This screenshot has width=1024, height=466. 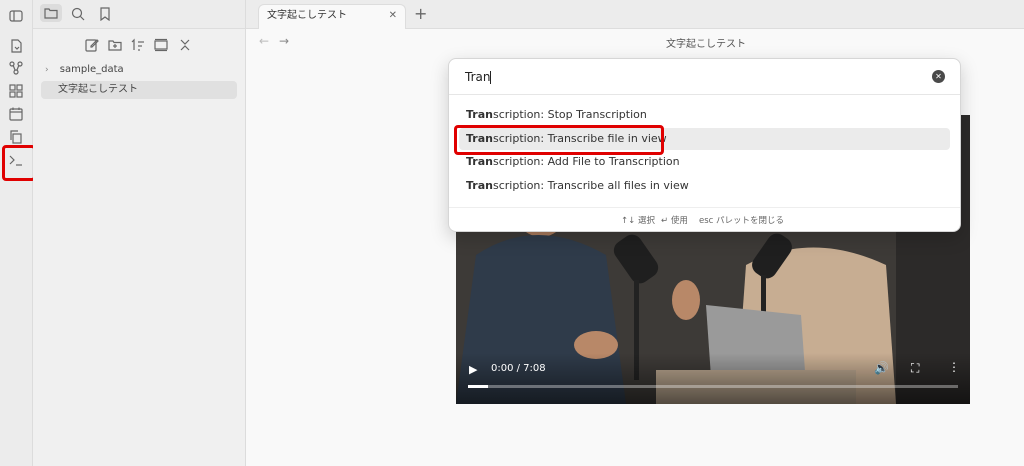 I want to click on volume-icon: 🔊, so click(x=881, y=368).